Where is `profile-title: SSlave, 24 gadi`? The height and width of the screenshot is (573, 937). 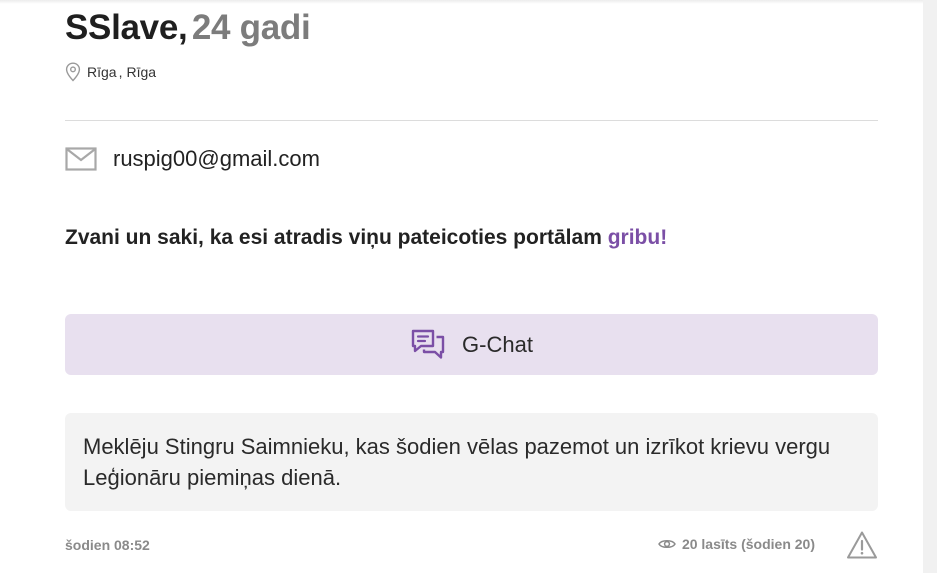
profile-title: SSlave, 24 gadi is located at coordinates (188, 28).